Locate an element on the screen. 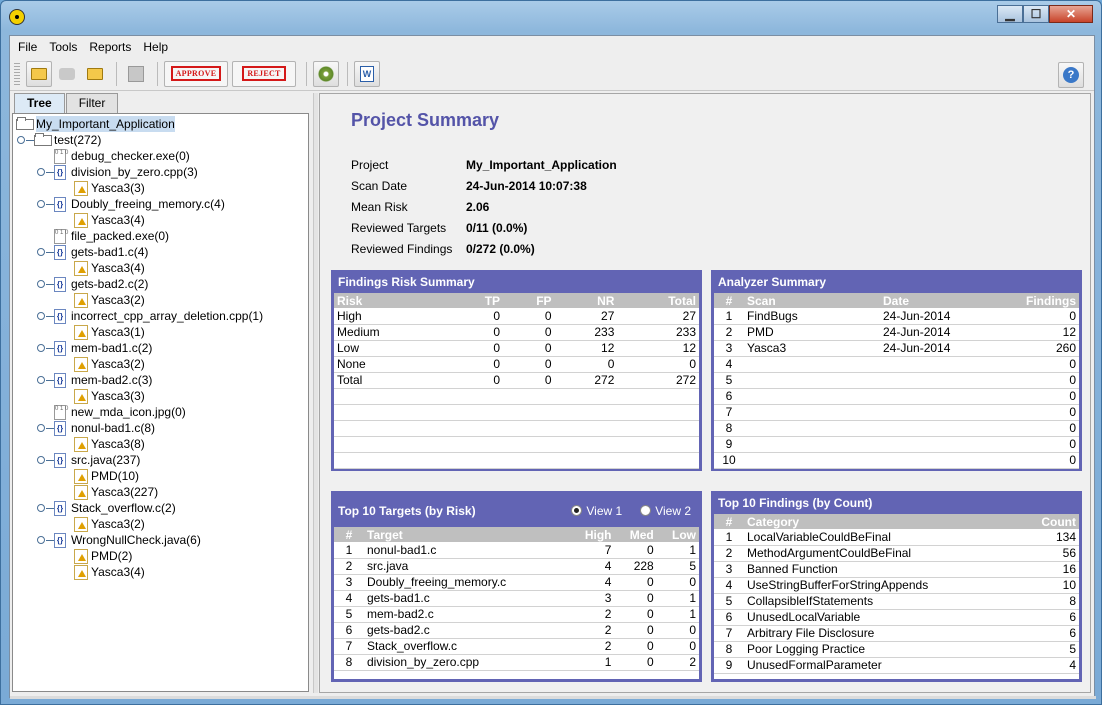 This screenshot has height=705, width=1102. table-row: Medium 0 0 233 233 is located at coordinates (516, 332).